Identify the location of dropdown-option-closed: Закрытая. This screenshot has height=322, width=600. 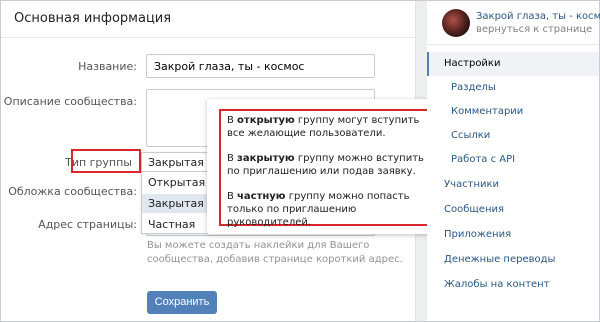
(175, 203).